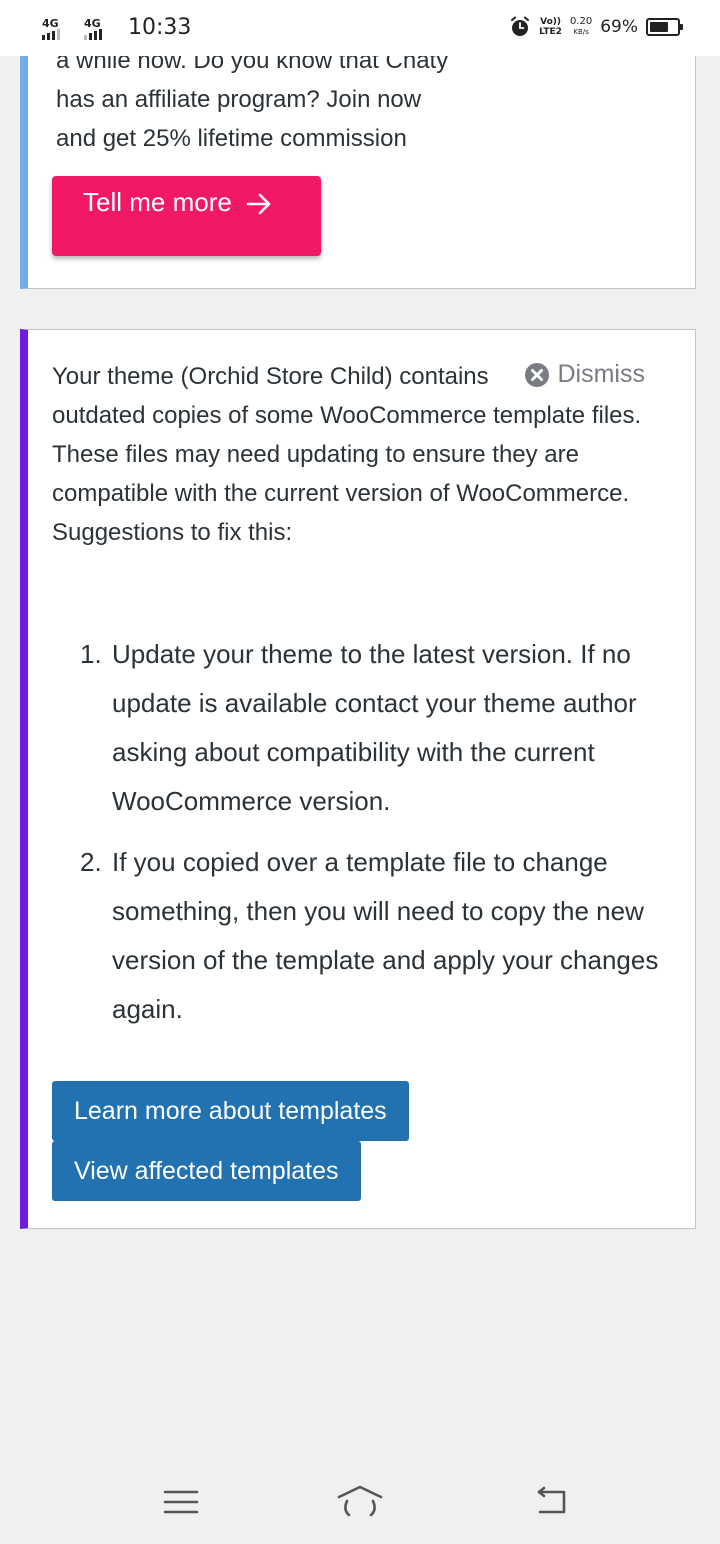 The height and width of the screenshot is (1544, 720). I want to click on menu-icon, so click(181, 1502).